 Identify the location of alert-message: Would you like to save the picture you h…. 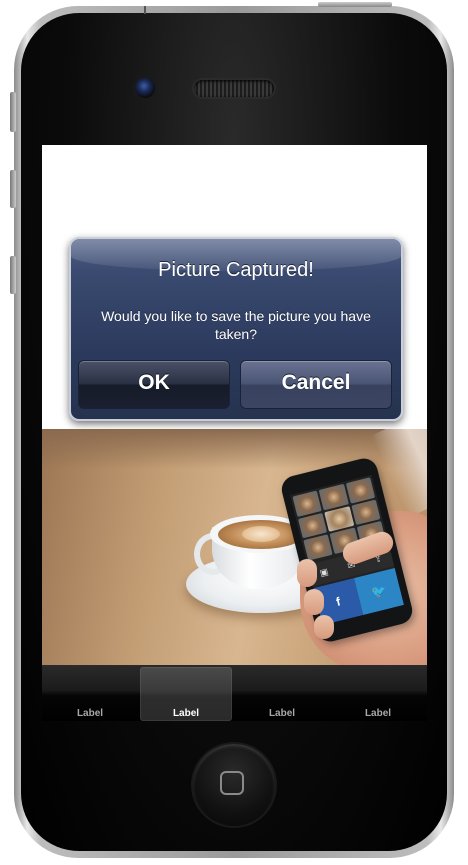
(236, 325).